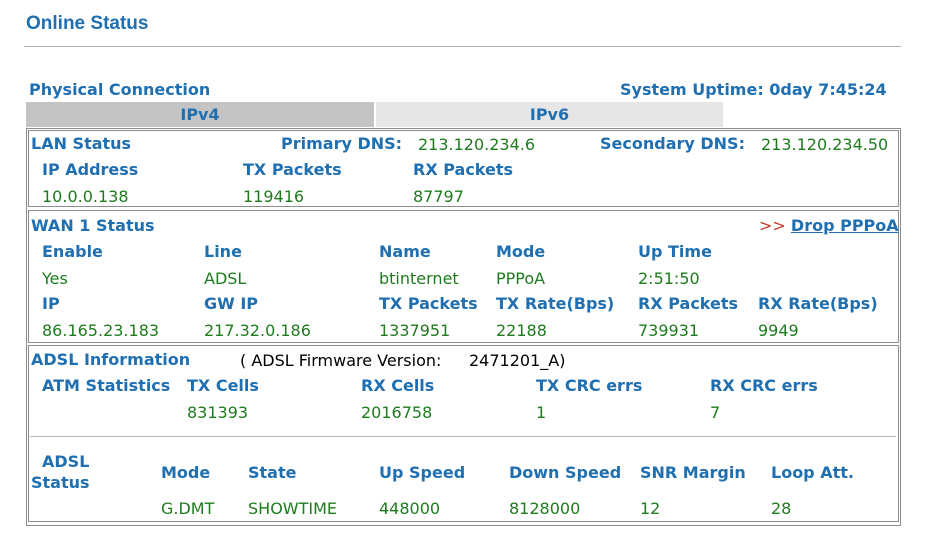 The image size is (943, 552). Describe the element at coordinates (555, 303) in the screenshot. I see `wan-tx-rate-header: TX Rate(Bps)` at that location.